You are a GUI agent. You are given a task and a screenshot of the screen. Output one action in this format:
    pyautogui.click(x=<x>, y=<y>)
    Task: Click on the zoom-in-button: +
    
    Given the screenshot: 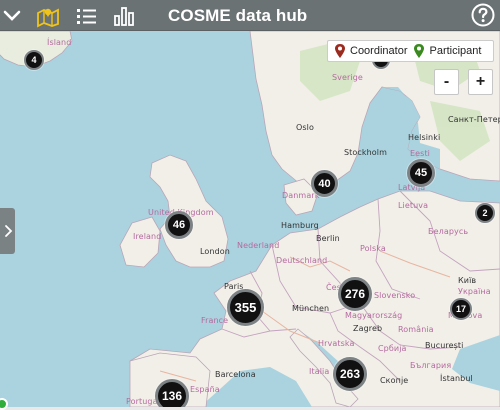 What is the action you would take?
    pyautogui.click(x=480, y=82)
    